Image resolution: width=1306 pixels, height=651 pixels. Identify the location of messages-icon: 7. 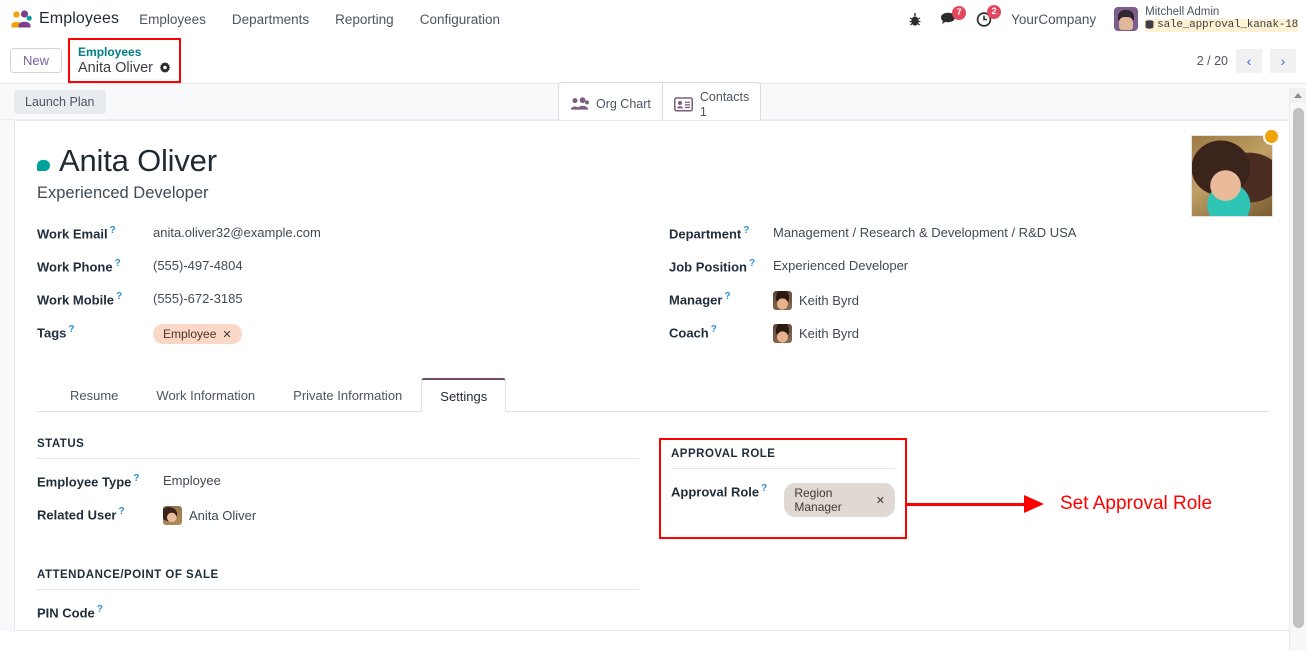
(953, 16).